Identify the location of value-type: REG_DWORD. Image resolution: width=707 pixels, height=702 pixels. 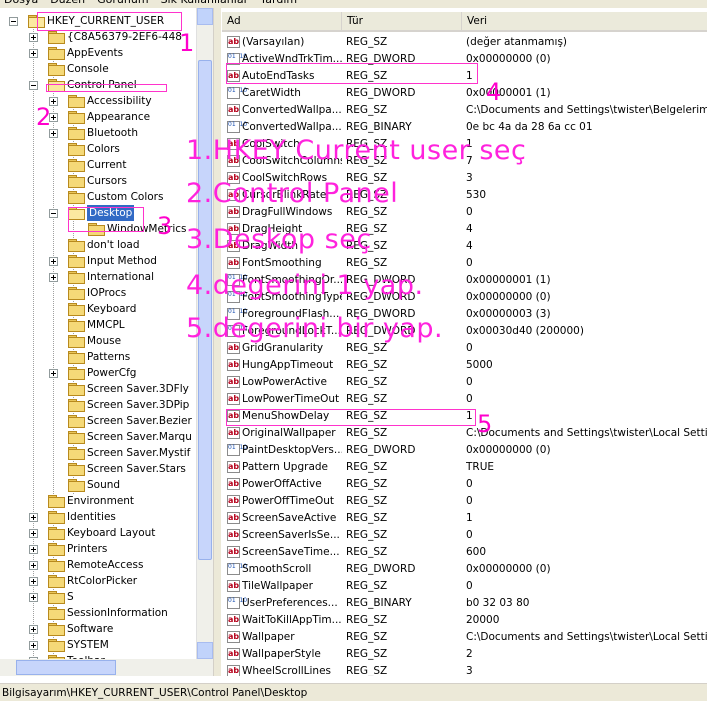
(381, 59).